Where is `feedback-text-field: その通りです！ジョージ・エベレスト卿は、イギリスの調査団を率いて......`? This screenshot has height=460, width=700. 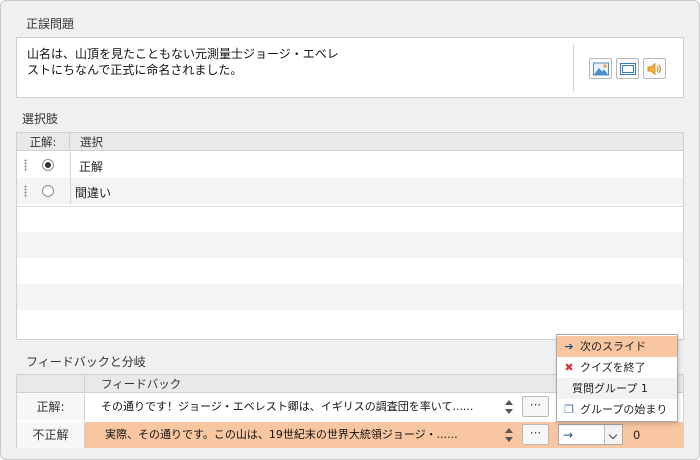 feedback-text-field: その通りです！ジョージ・エベレスト卿は、イギリスの調査団を率いて...... is located at coordinates (302, 407).